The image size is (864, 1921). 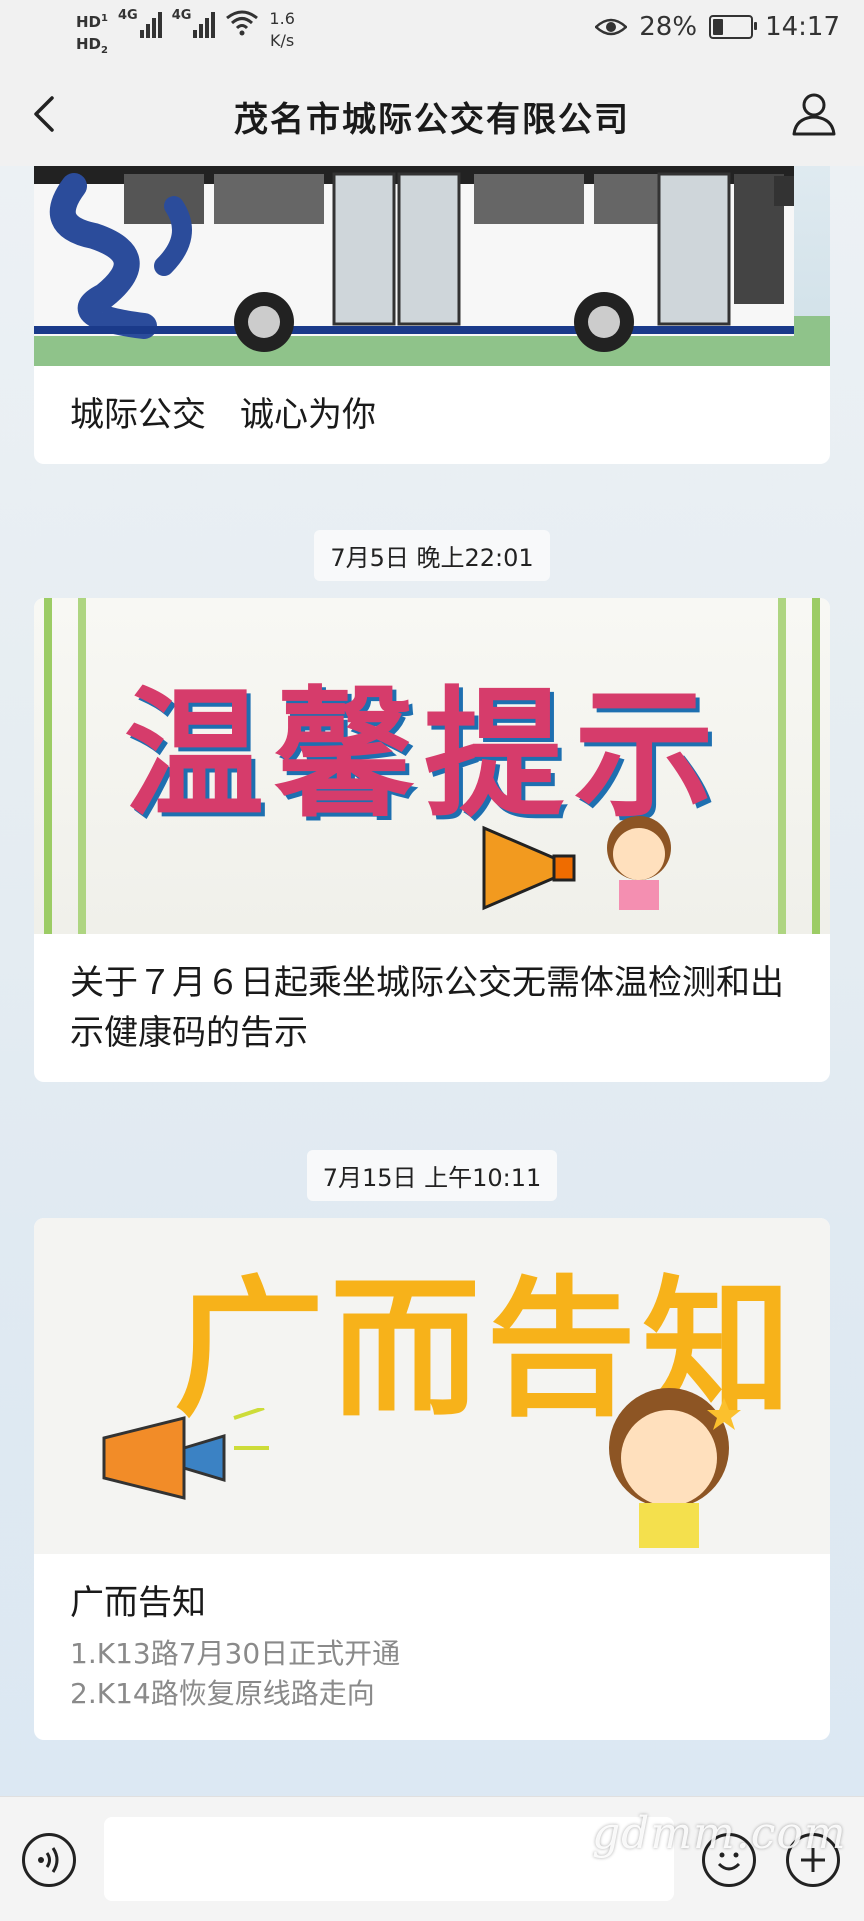 I want to click on status-bar: HD1 HD2 4G 4G 1.6 K/s 28% 14:17, so click(x=432, y=32).